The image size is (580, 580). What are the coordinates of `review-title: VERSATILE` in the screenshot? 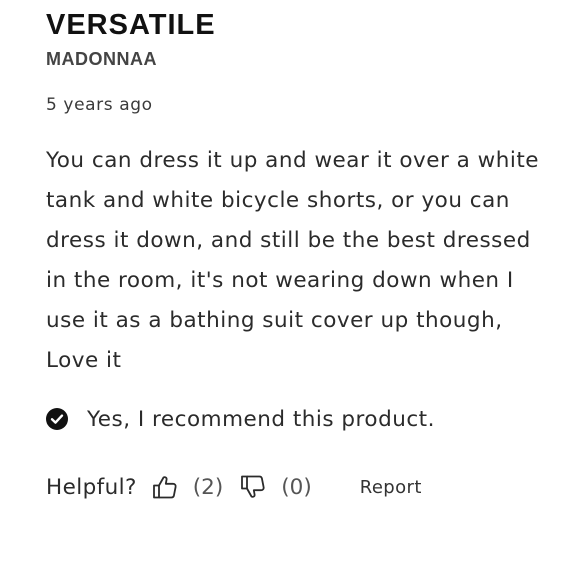 It's located at (131, 25).